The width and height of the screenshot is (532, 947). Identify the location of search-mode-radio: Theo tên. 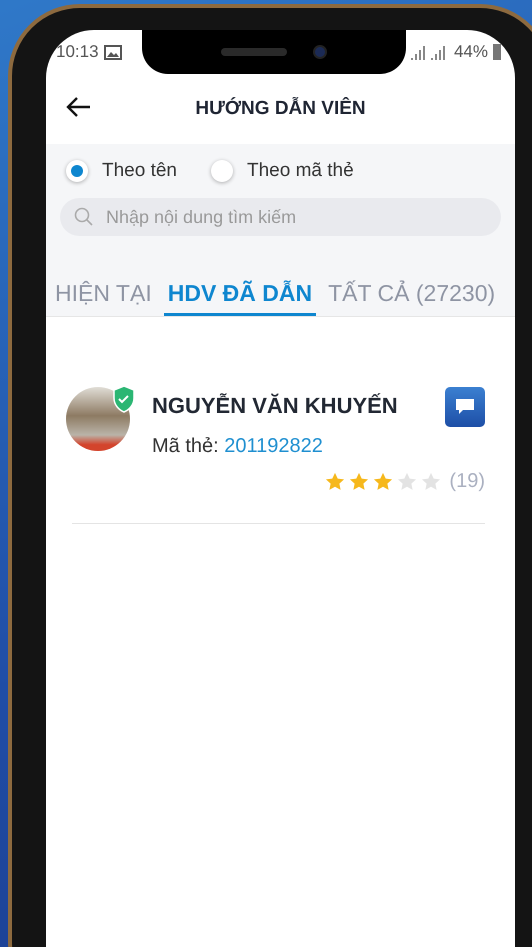
(121, 171).